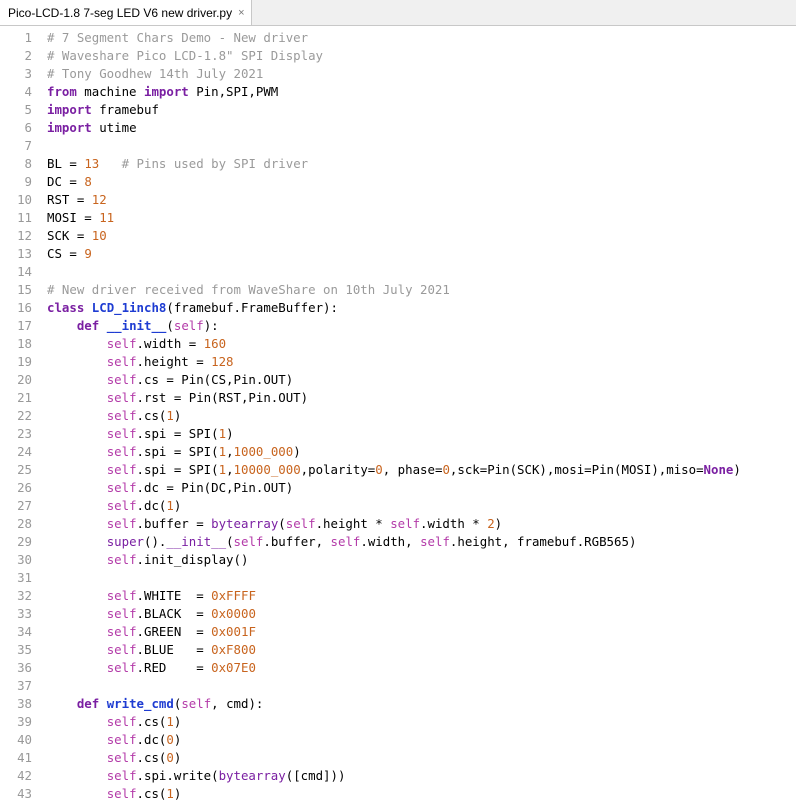 The image size is (796, 802). Describe the element at coordinates (241, 13) in the screenshot. I see `close-icon: ×` at that location.